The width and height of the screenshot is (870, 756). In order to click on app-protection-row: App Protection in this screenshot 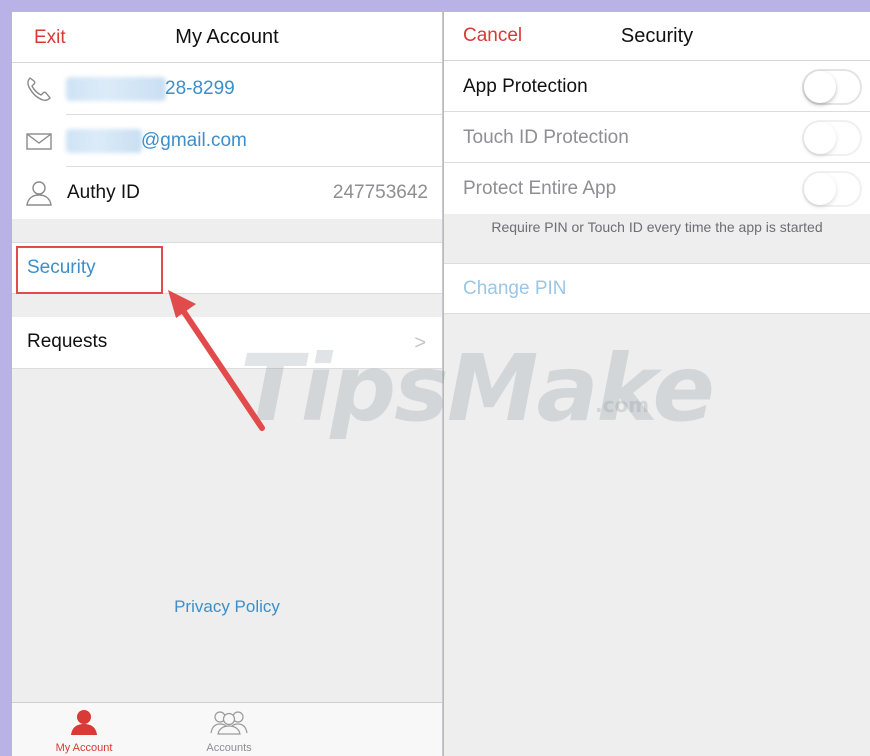, I will do `click(657, 86)`.